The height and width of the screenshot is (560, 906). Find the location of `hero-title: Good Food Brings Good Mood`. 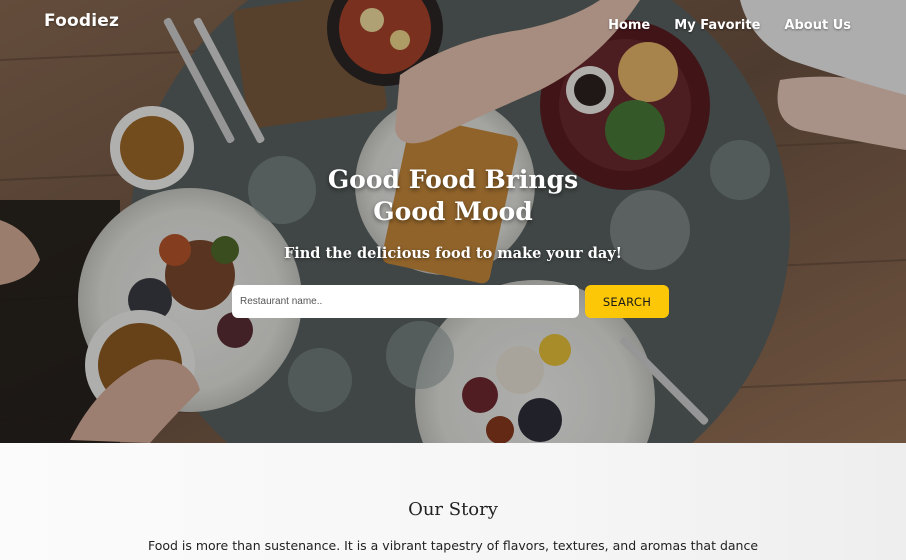

hero-title: Good Food Brings Good Mood is located at coordinates (453, 196).